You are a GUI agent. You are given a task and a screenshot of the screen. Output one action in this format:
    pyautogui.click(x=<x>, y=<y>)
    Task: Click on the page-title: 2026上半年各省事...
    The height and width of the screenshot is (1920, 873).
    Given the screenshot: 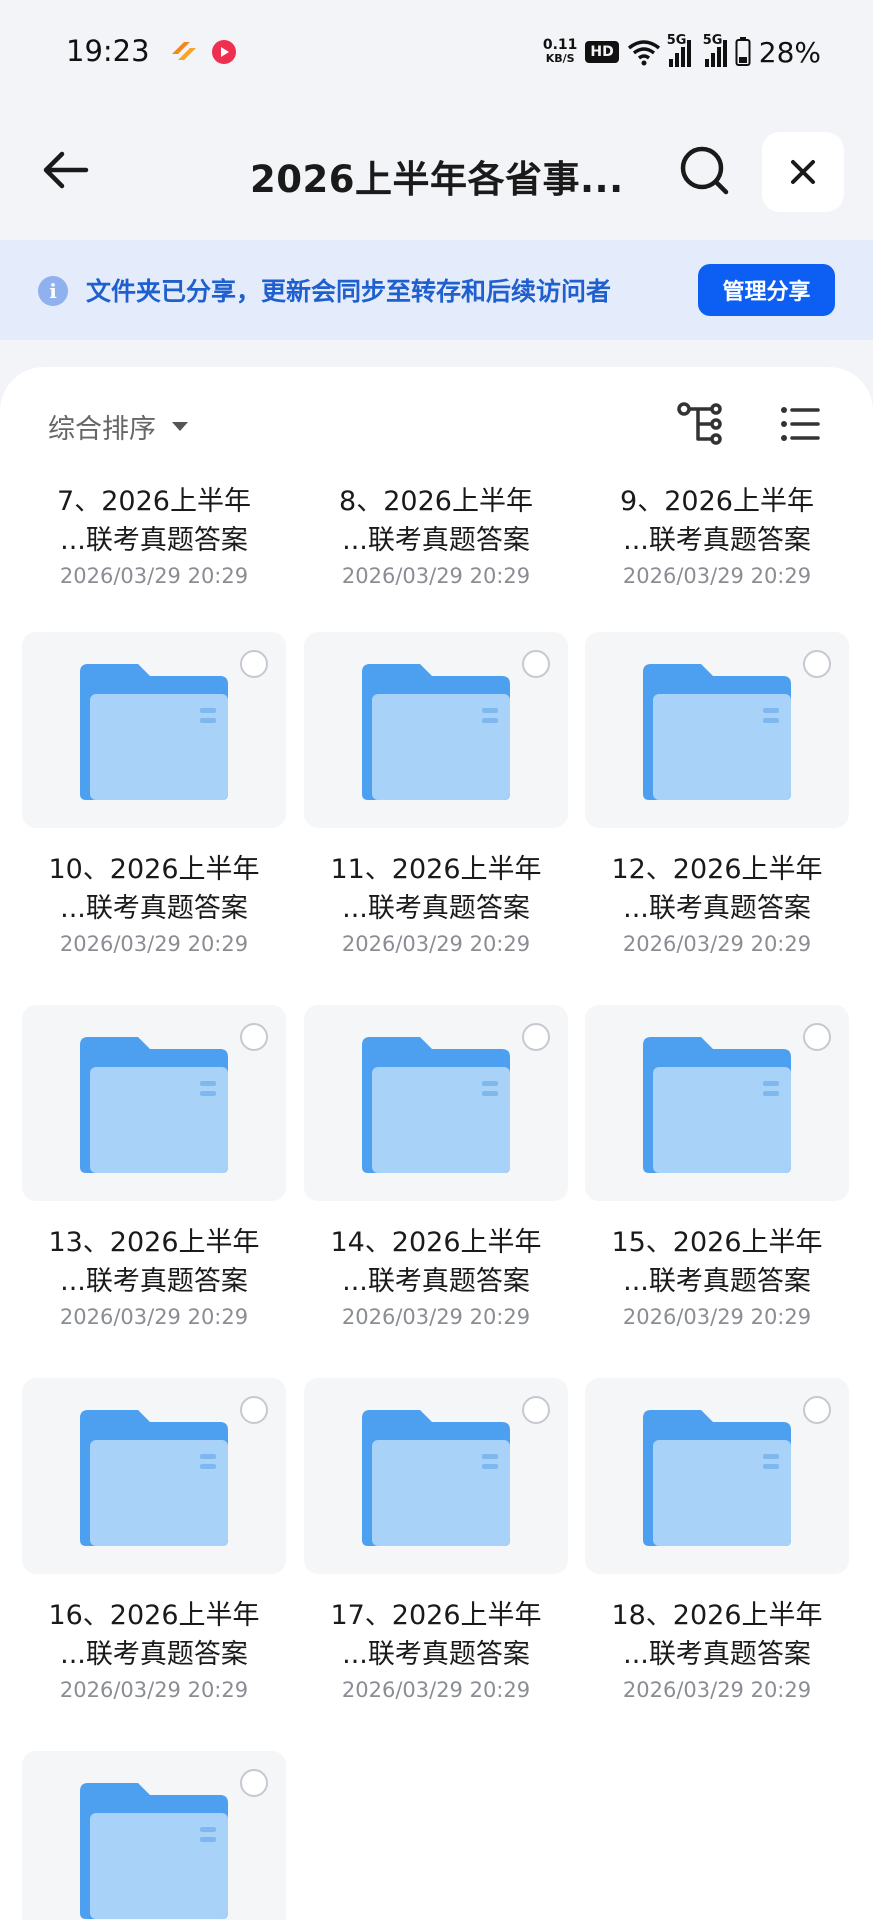 What is the action you would take?
    pyautogui.click(x=437, y=179)
    